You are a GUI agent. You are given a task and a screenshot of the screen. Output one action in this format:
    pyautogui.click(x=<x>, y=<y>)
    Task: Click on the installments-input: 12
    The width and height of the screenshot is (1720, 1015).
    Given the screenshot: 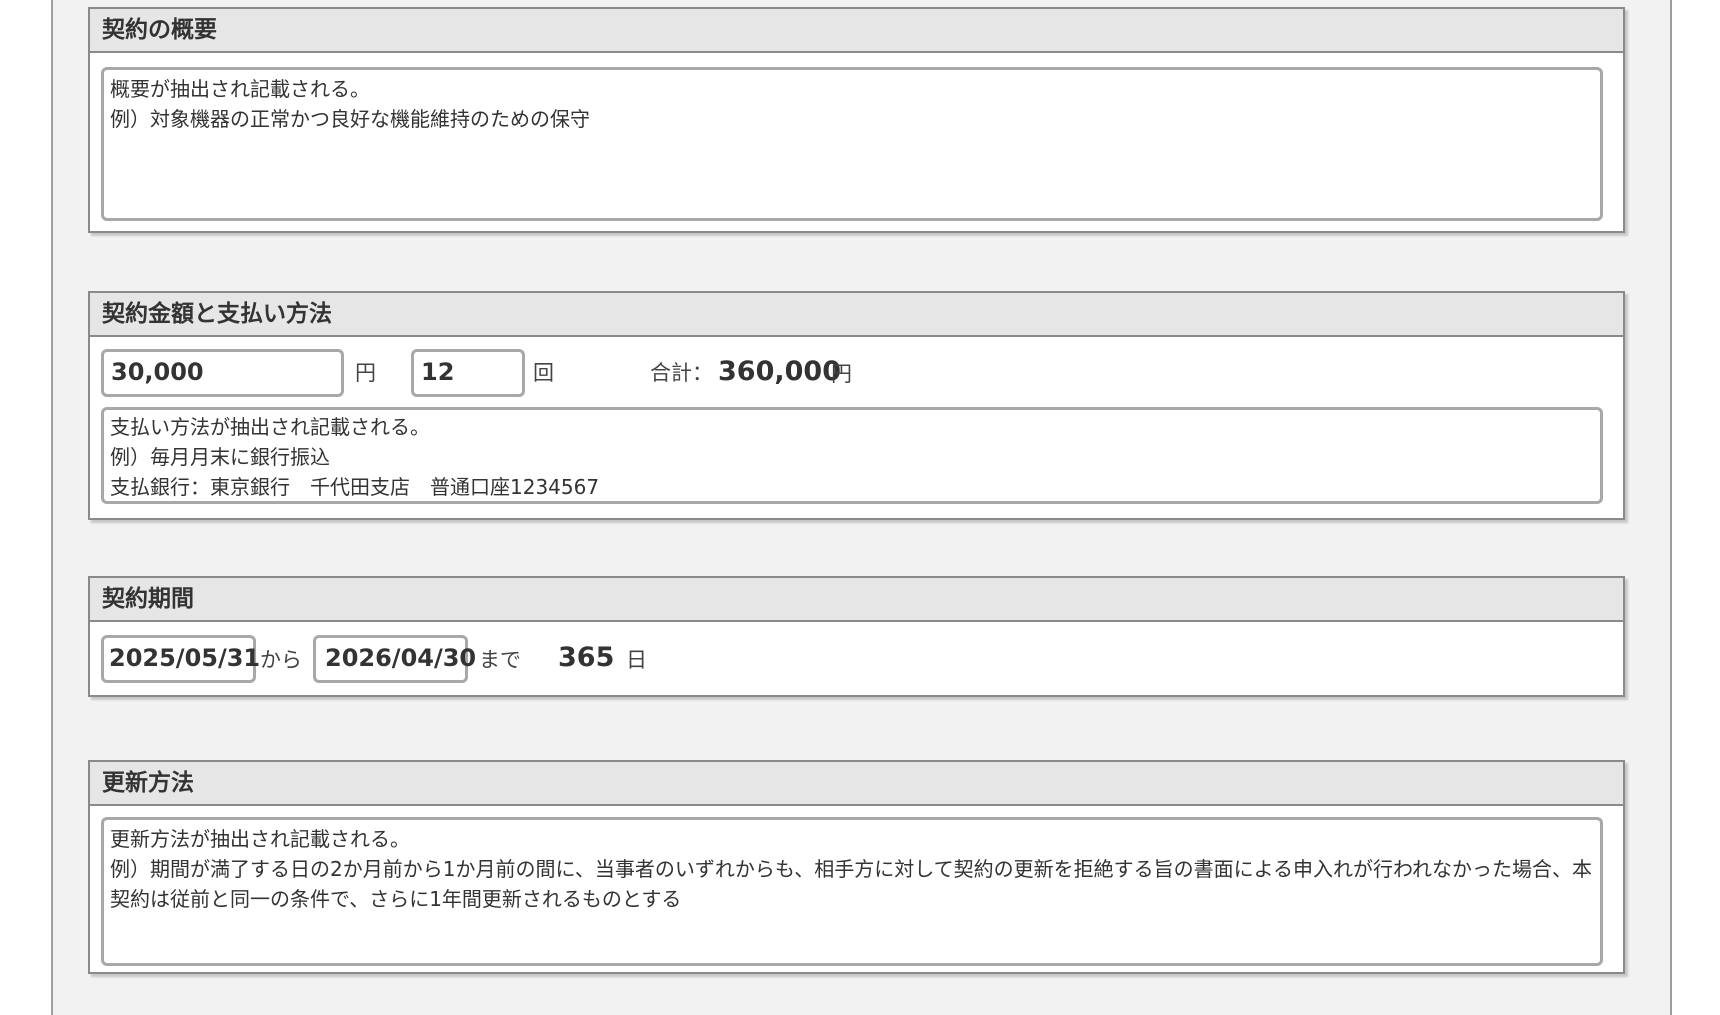 What is the action you would take?
    pyautogui.click(x=468, y=373)
    